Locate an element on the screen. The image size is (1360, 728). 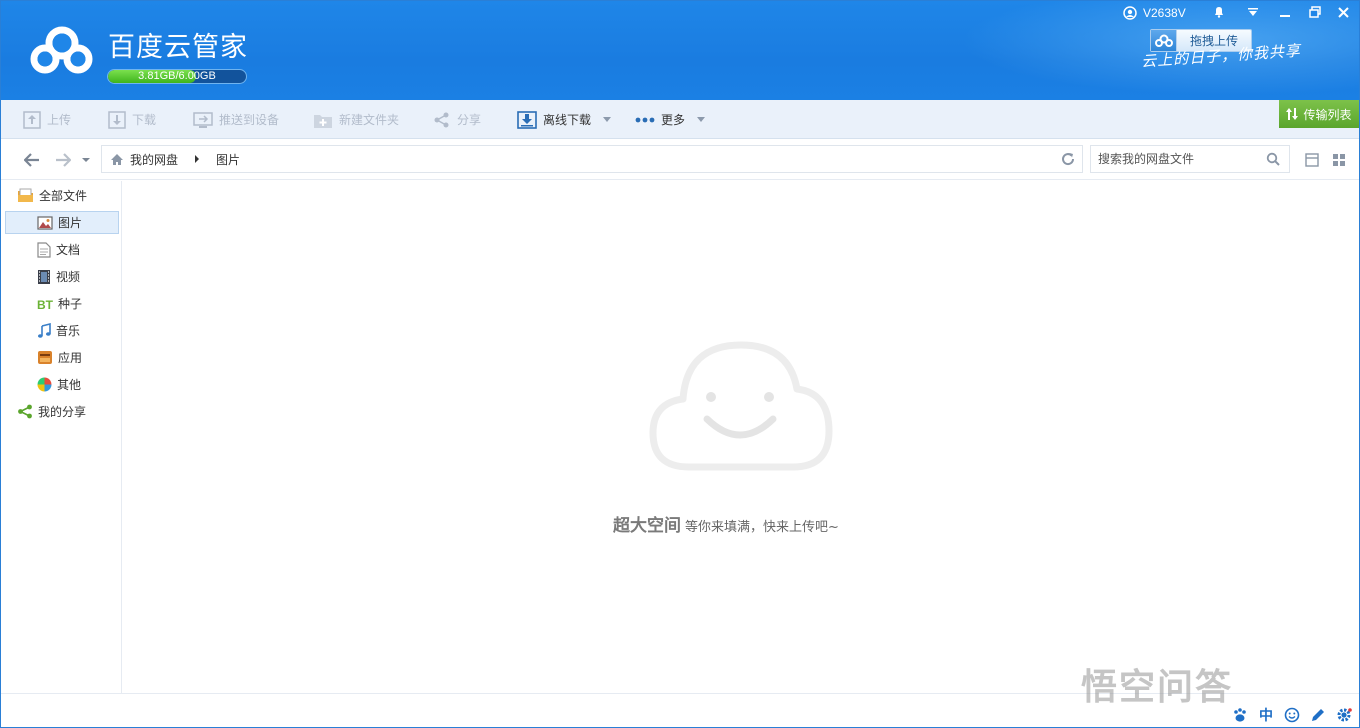
music-icon is located at coordinates (44, 330).